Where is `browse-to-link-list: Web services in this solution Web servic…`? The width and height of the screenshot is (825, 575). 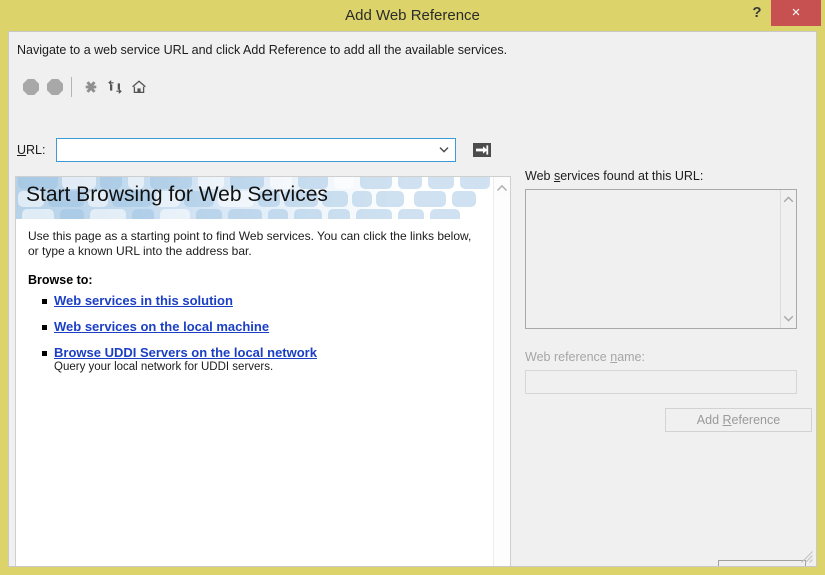 browse-to-link-list: Web services in this solution Web servic… is located at coordinates (255, 333).